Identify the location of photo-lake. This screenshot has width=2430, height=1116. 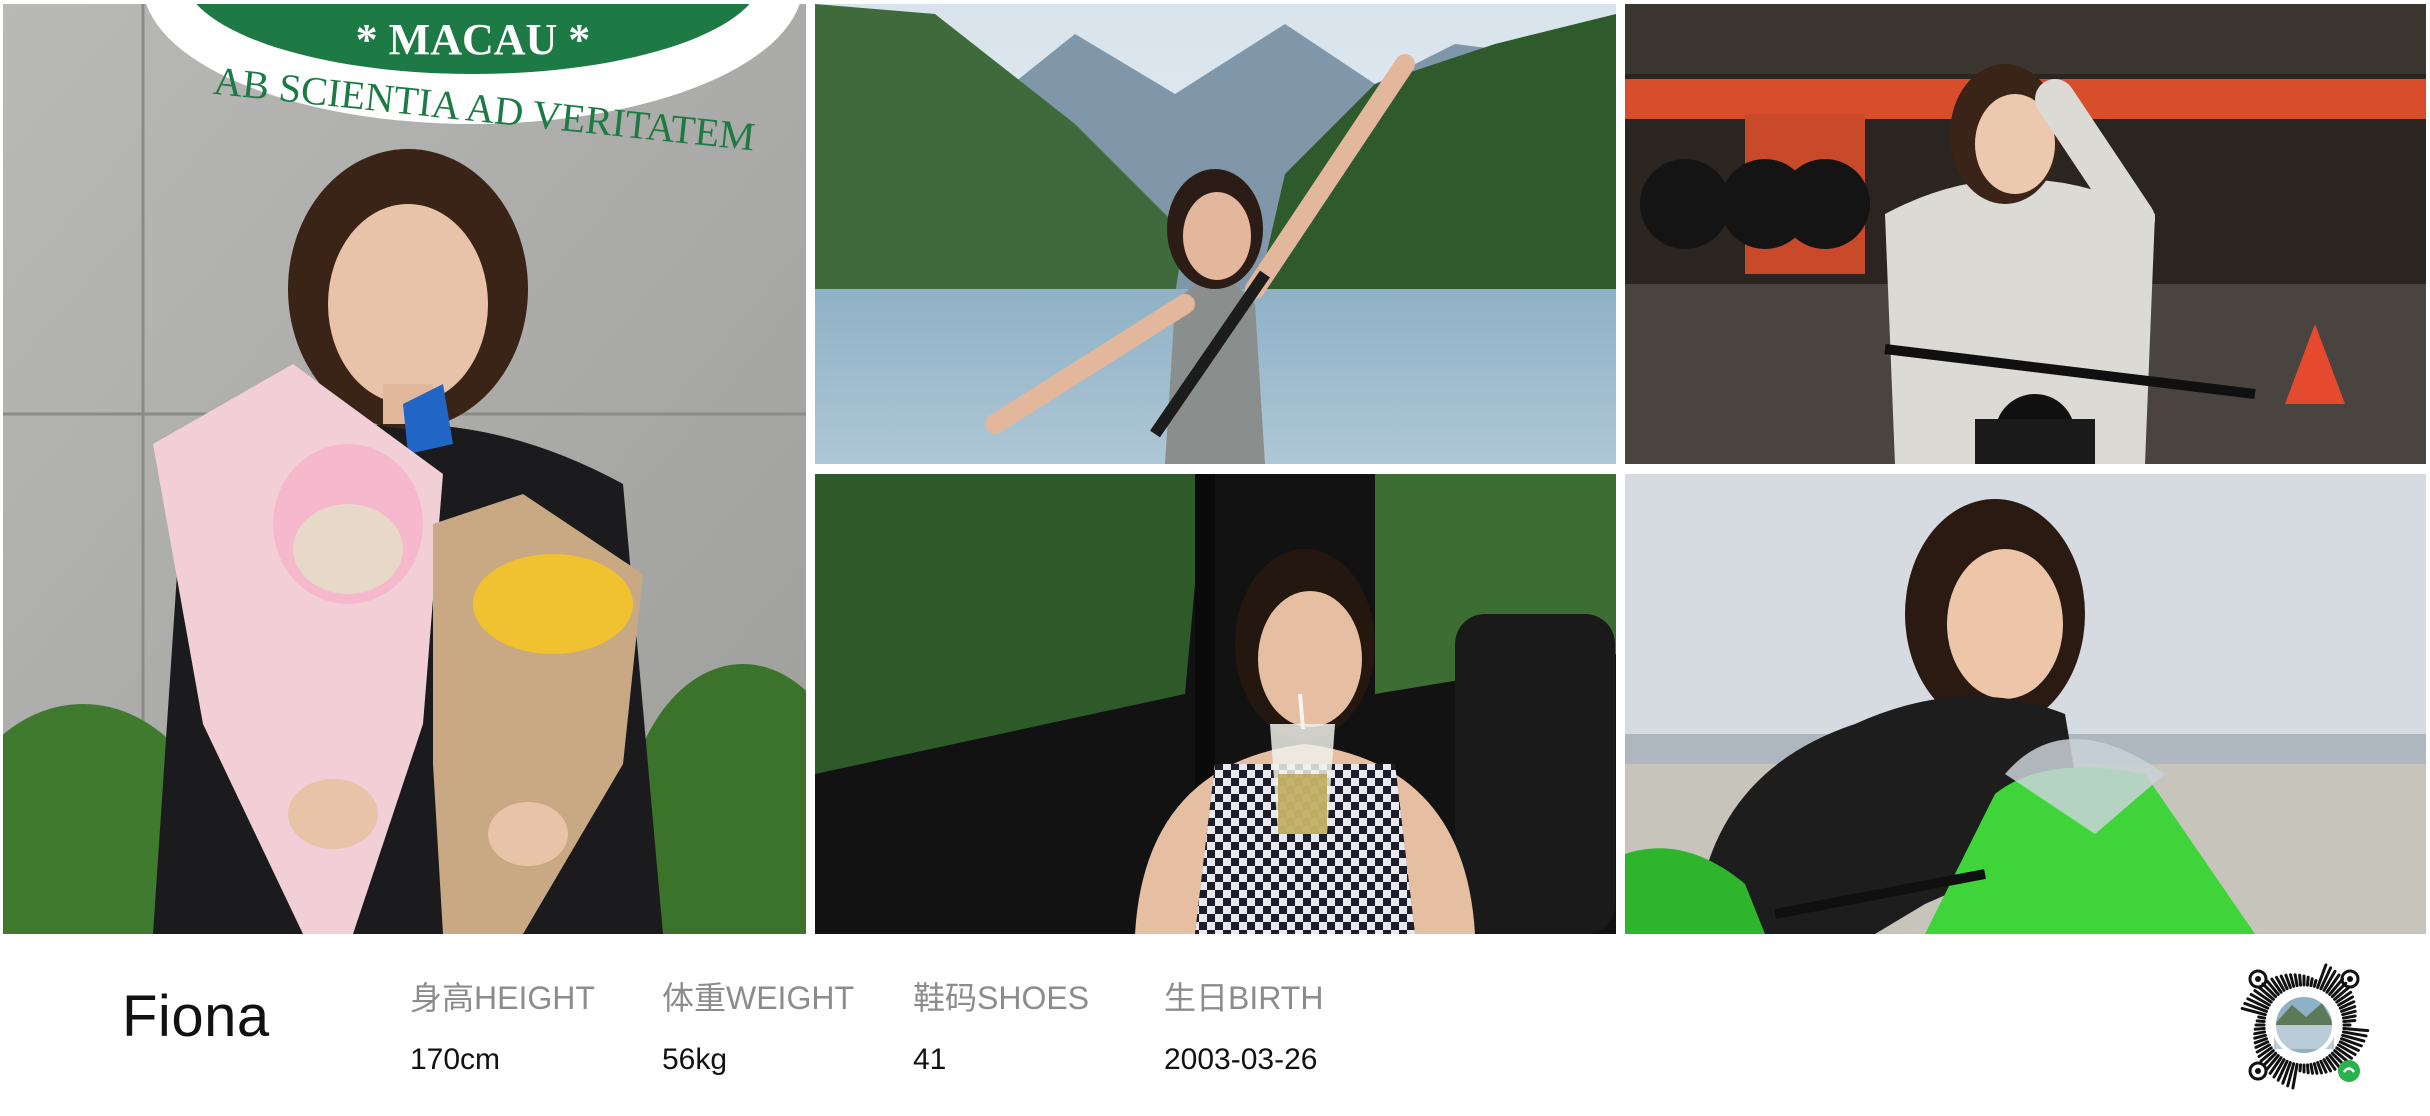
(1215, 234).